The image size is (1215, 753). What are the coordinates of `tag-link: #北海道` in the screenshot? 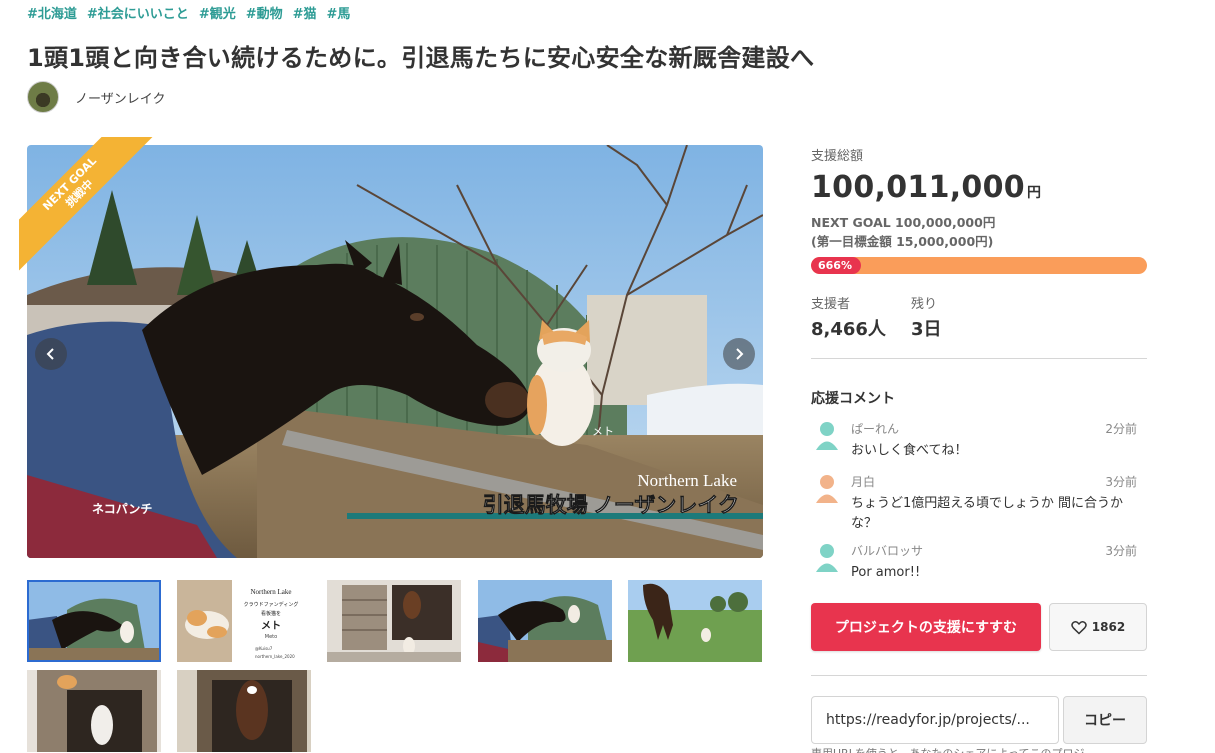 It's located at (52, 12).